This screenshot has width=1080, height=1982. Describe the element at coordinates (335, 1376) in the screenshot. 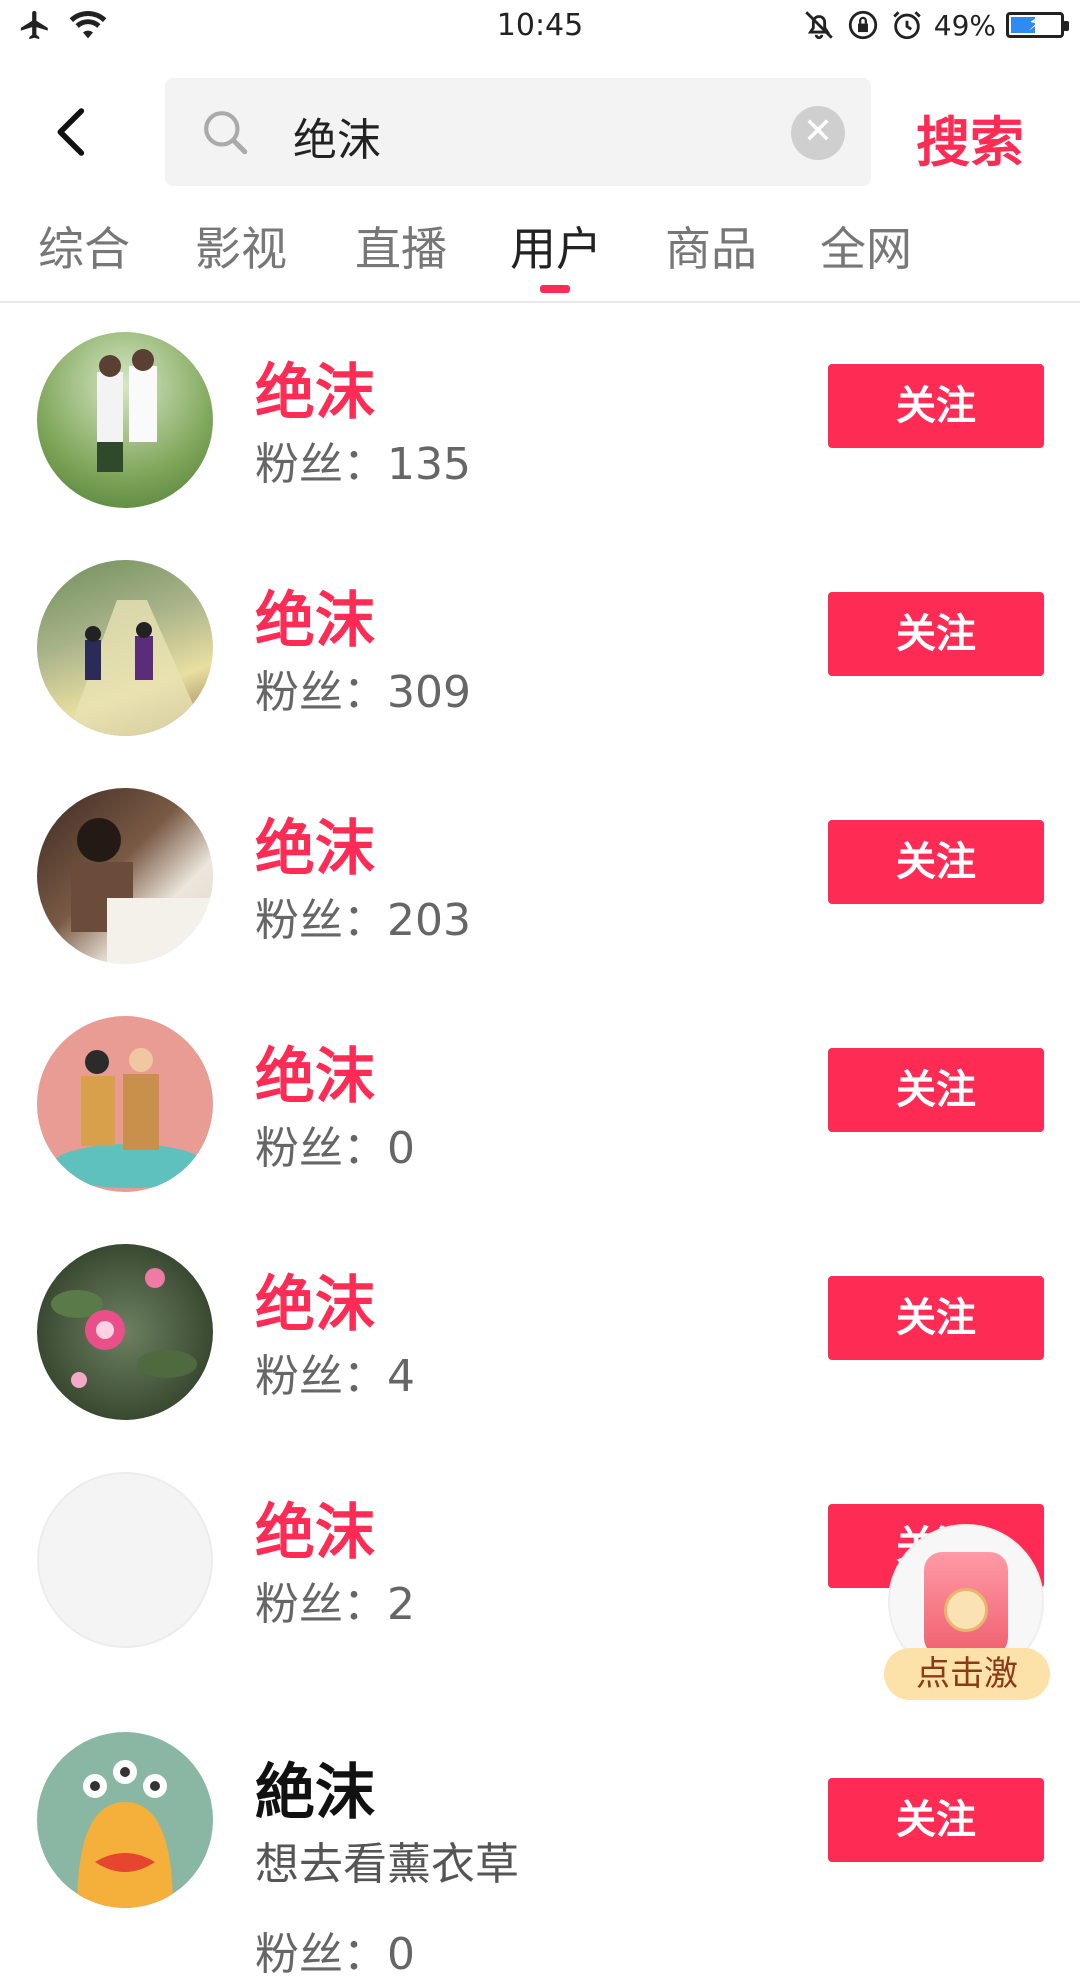

I see `user-fans: 粉丝：4` at that location.